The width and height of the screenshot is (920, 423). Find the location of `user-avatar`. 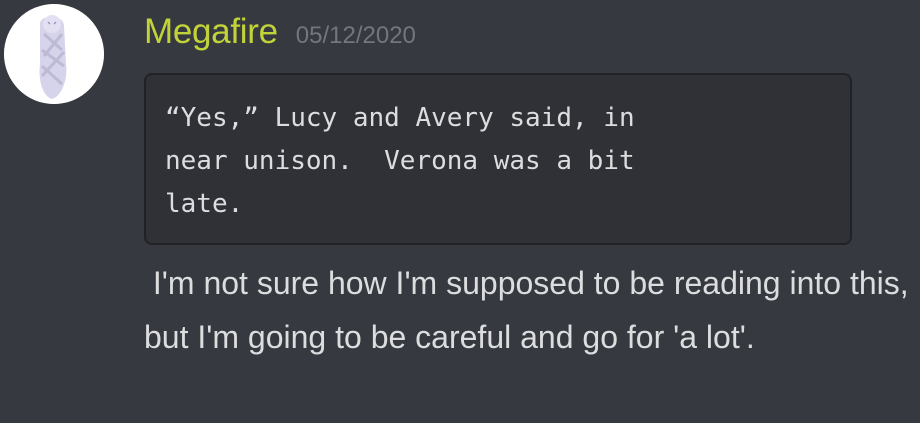

user-avatar is located at coordinates (54, 54).